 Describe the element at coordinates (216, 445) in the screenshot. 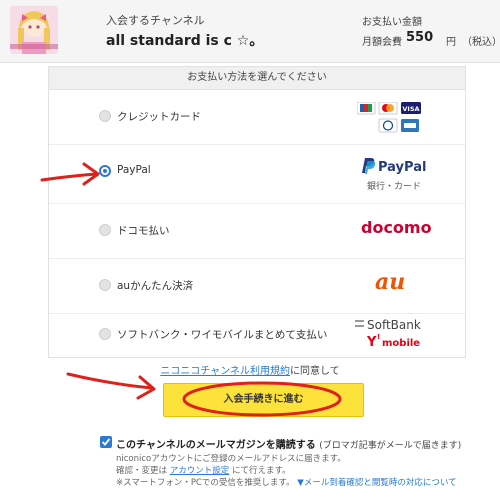

I see `newsletter-title: このチャンネルのメールマガジンを購読する` at that location.